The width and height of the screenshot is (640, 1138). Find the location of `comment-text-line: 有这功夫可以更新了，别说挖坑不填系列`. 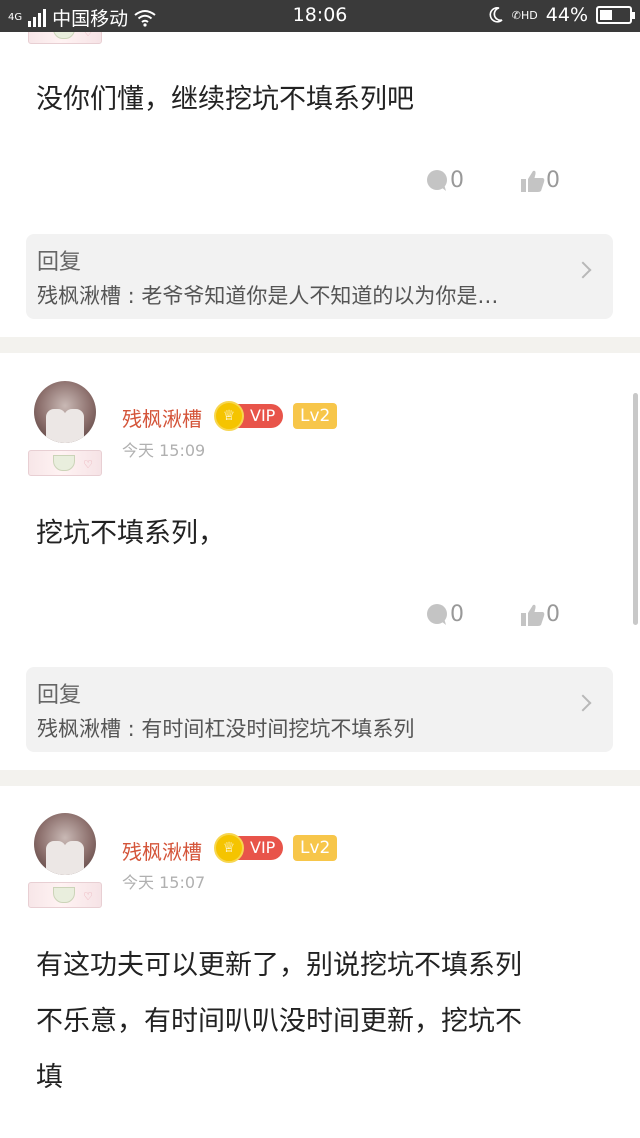

comment-text-line: 有这功夫可以更新了，别说挖坑不填系列 is located at coordinates (279, 965).